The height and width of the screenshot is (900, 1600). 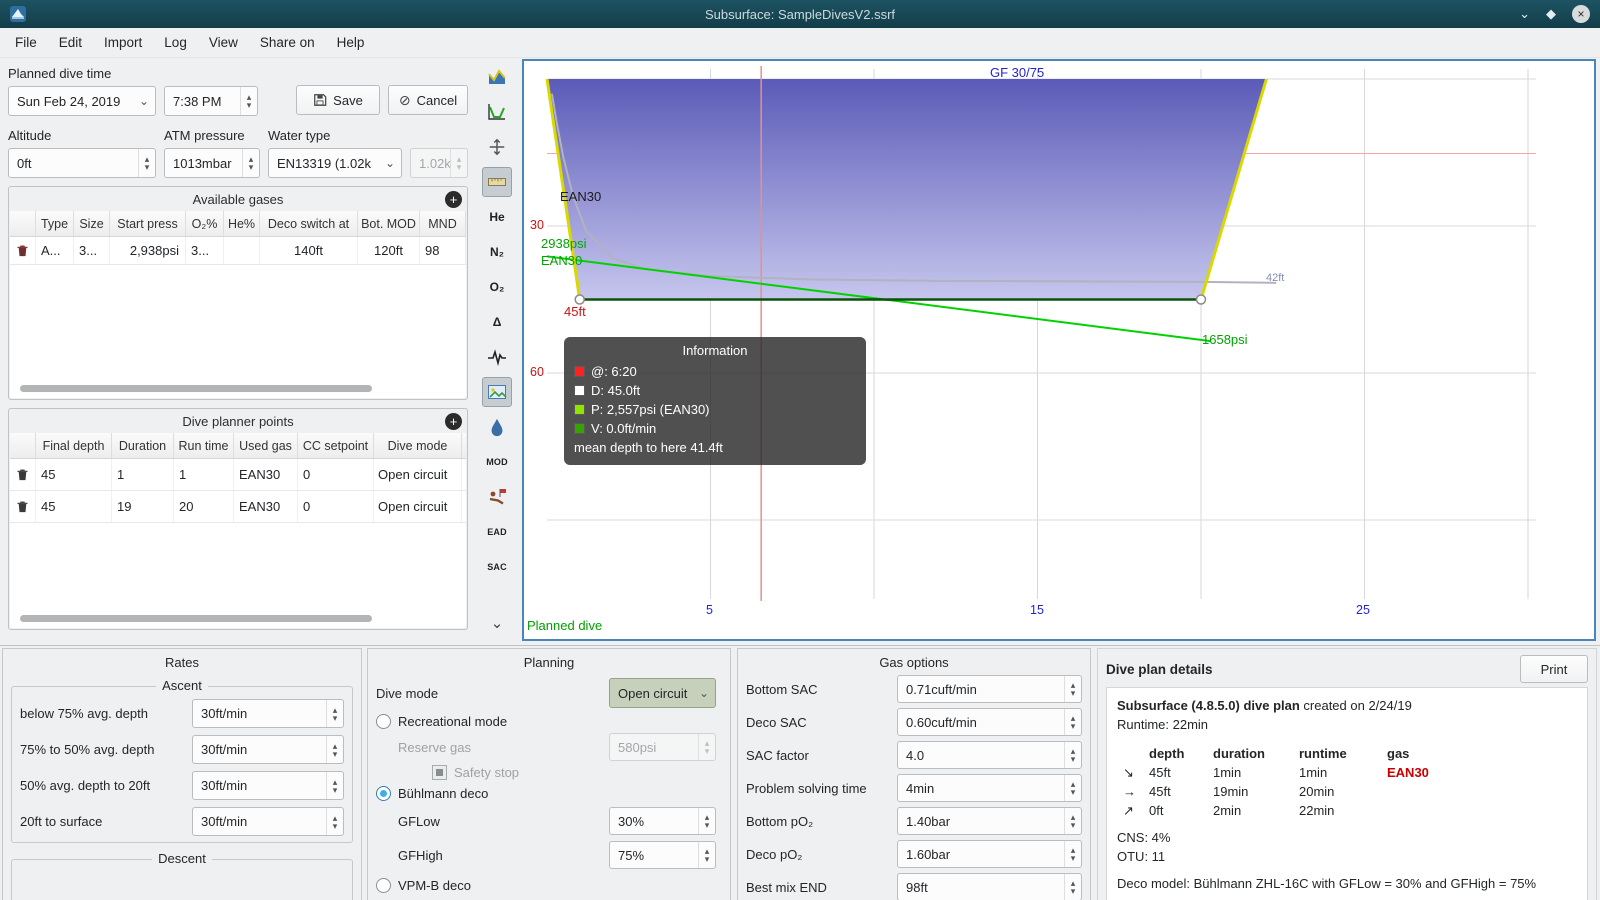 What do you see at coordinates (549, 885) in the screenshot?
I see `vpmb-deco-radio: VPM-B deco` at bounding box center [549, 885].